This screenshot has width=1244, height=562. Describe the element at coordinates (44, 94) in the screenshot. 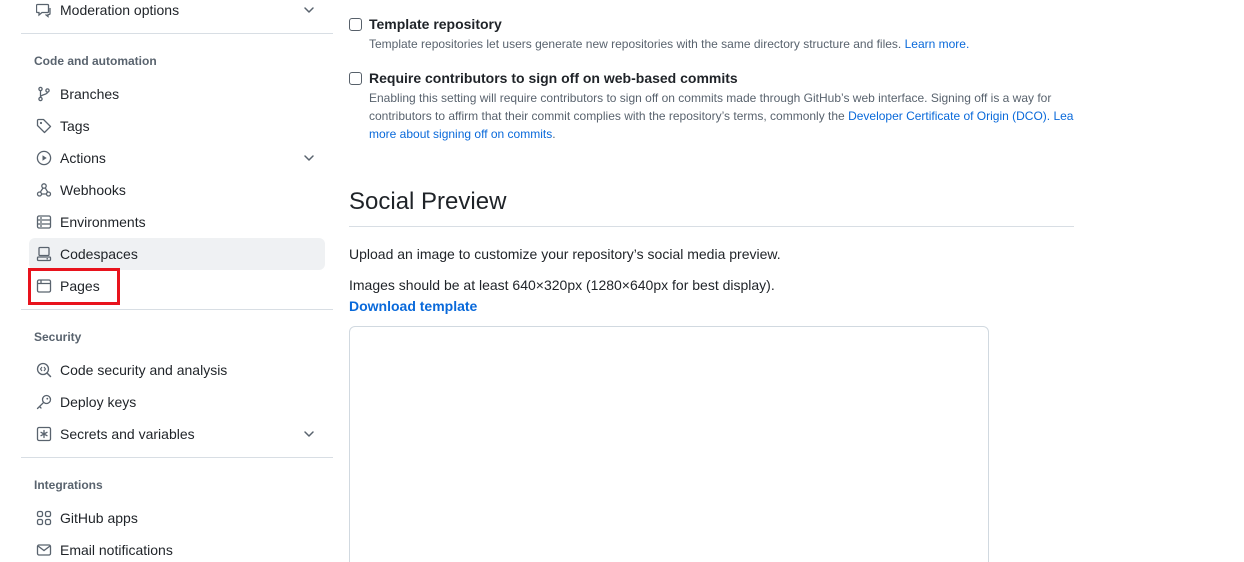

I see `git-branch-icon` at that location.